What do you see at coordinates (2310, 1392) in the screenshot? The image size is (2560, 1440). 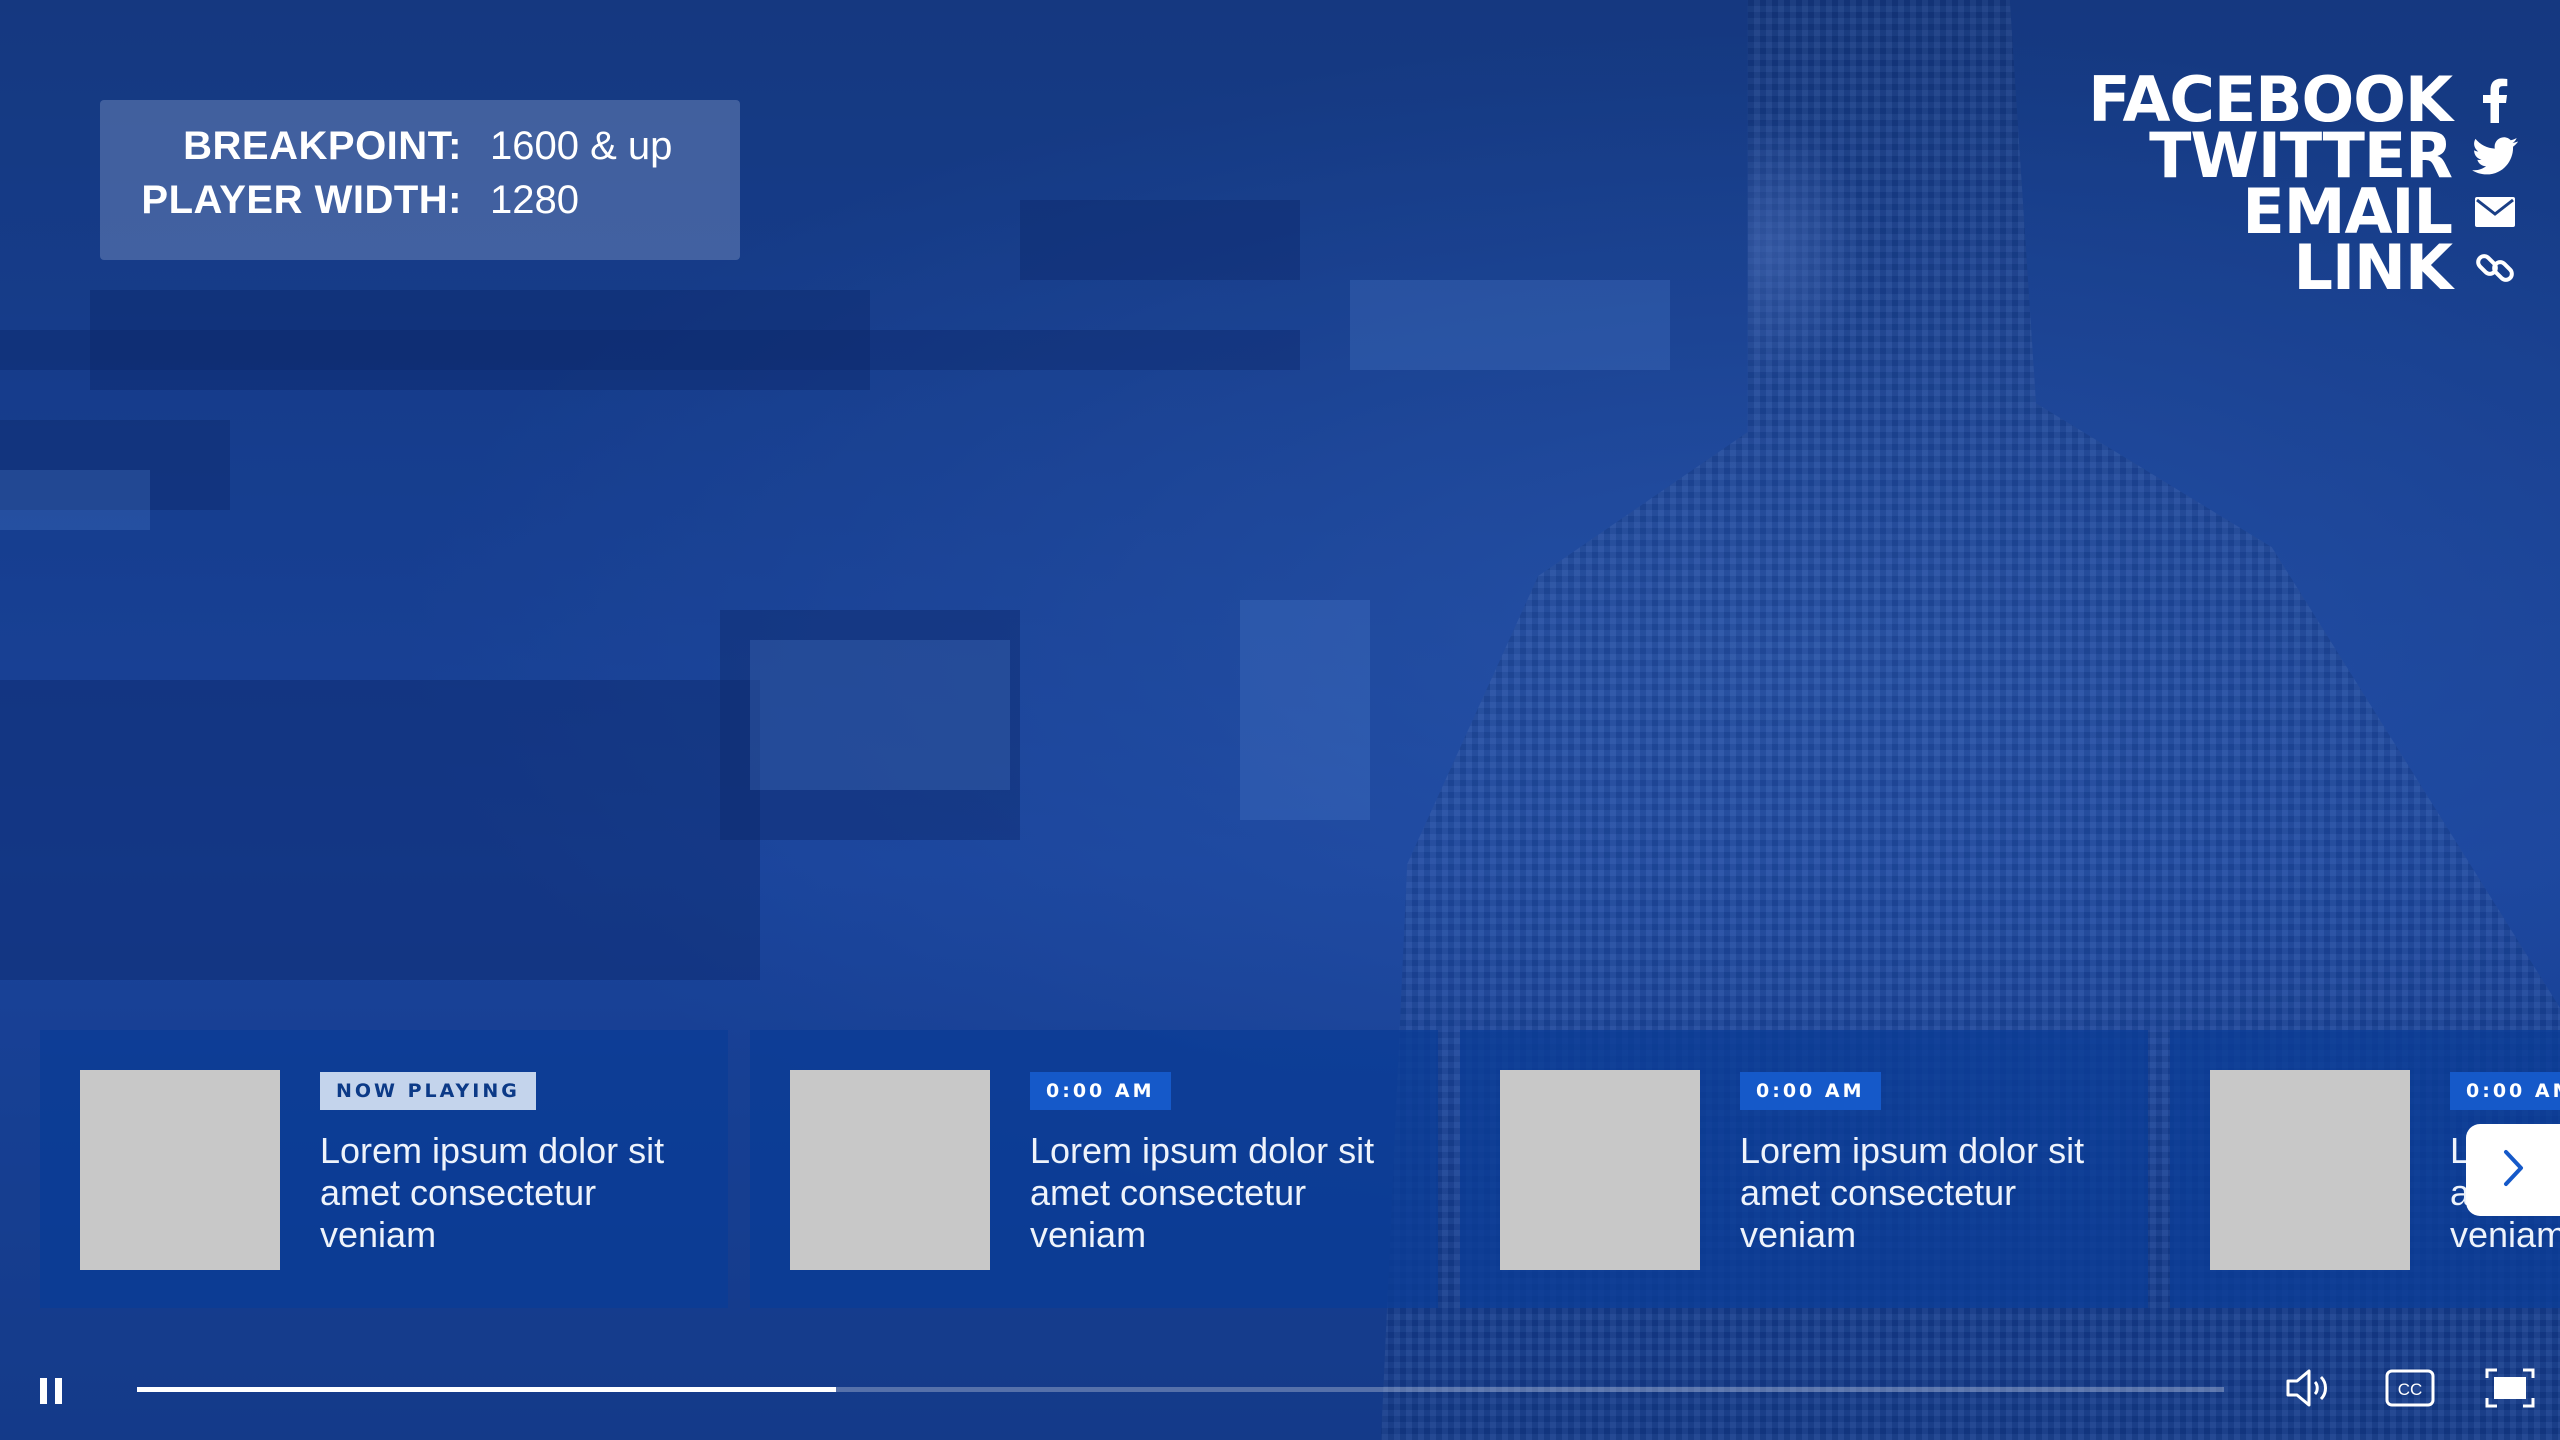 I see `volume-icon` at bounding box center [2310, 1392].